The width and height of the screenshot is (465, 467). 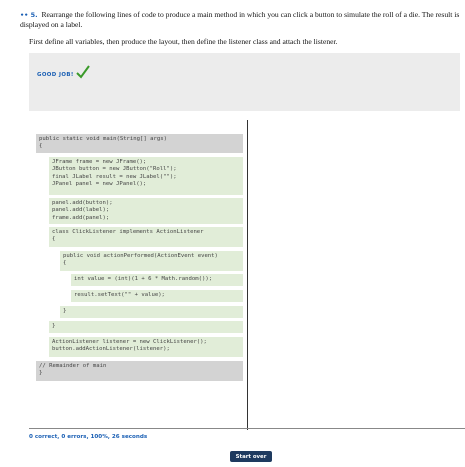 What do you see at coordinates (55, 75) in the screenshot?
I see `feedback-label: GOOD JOB!` at bounding box center [55, 75].